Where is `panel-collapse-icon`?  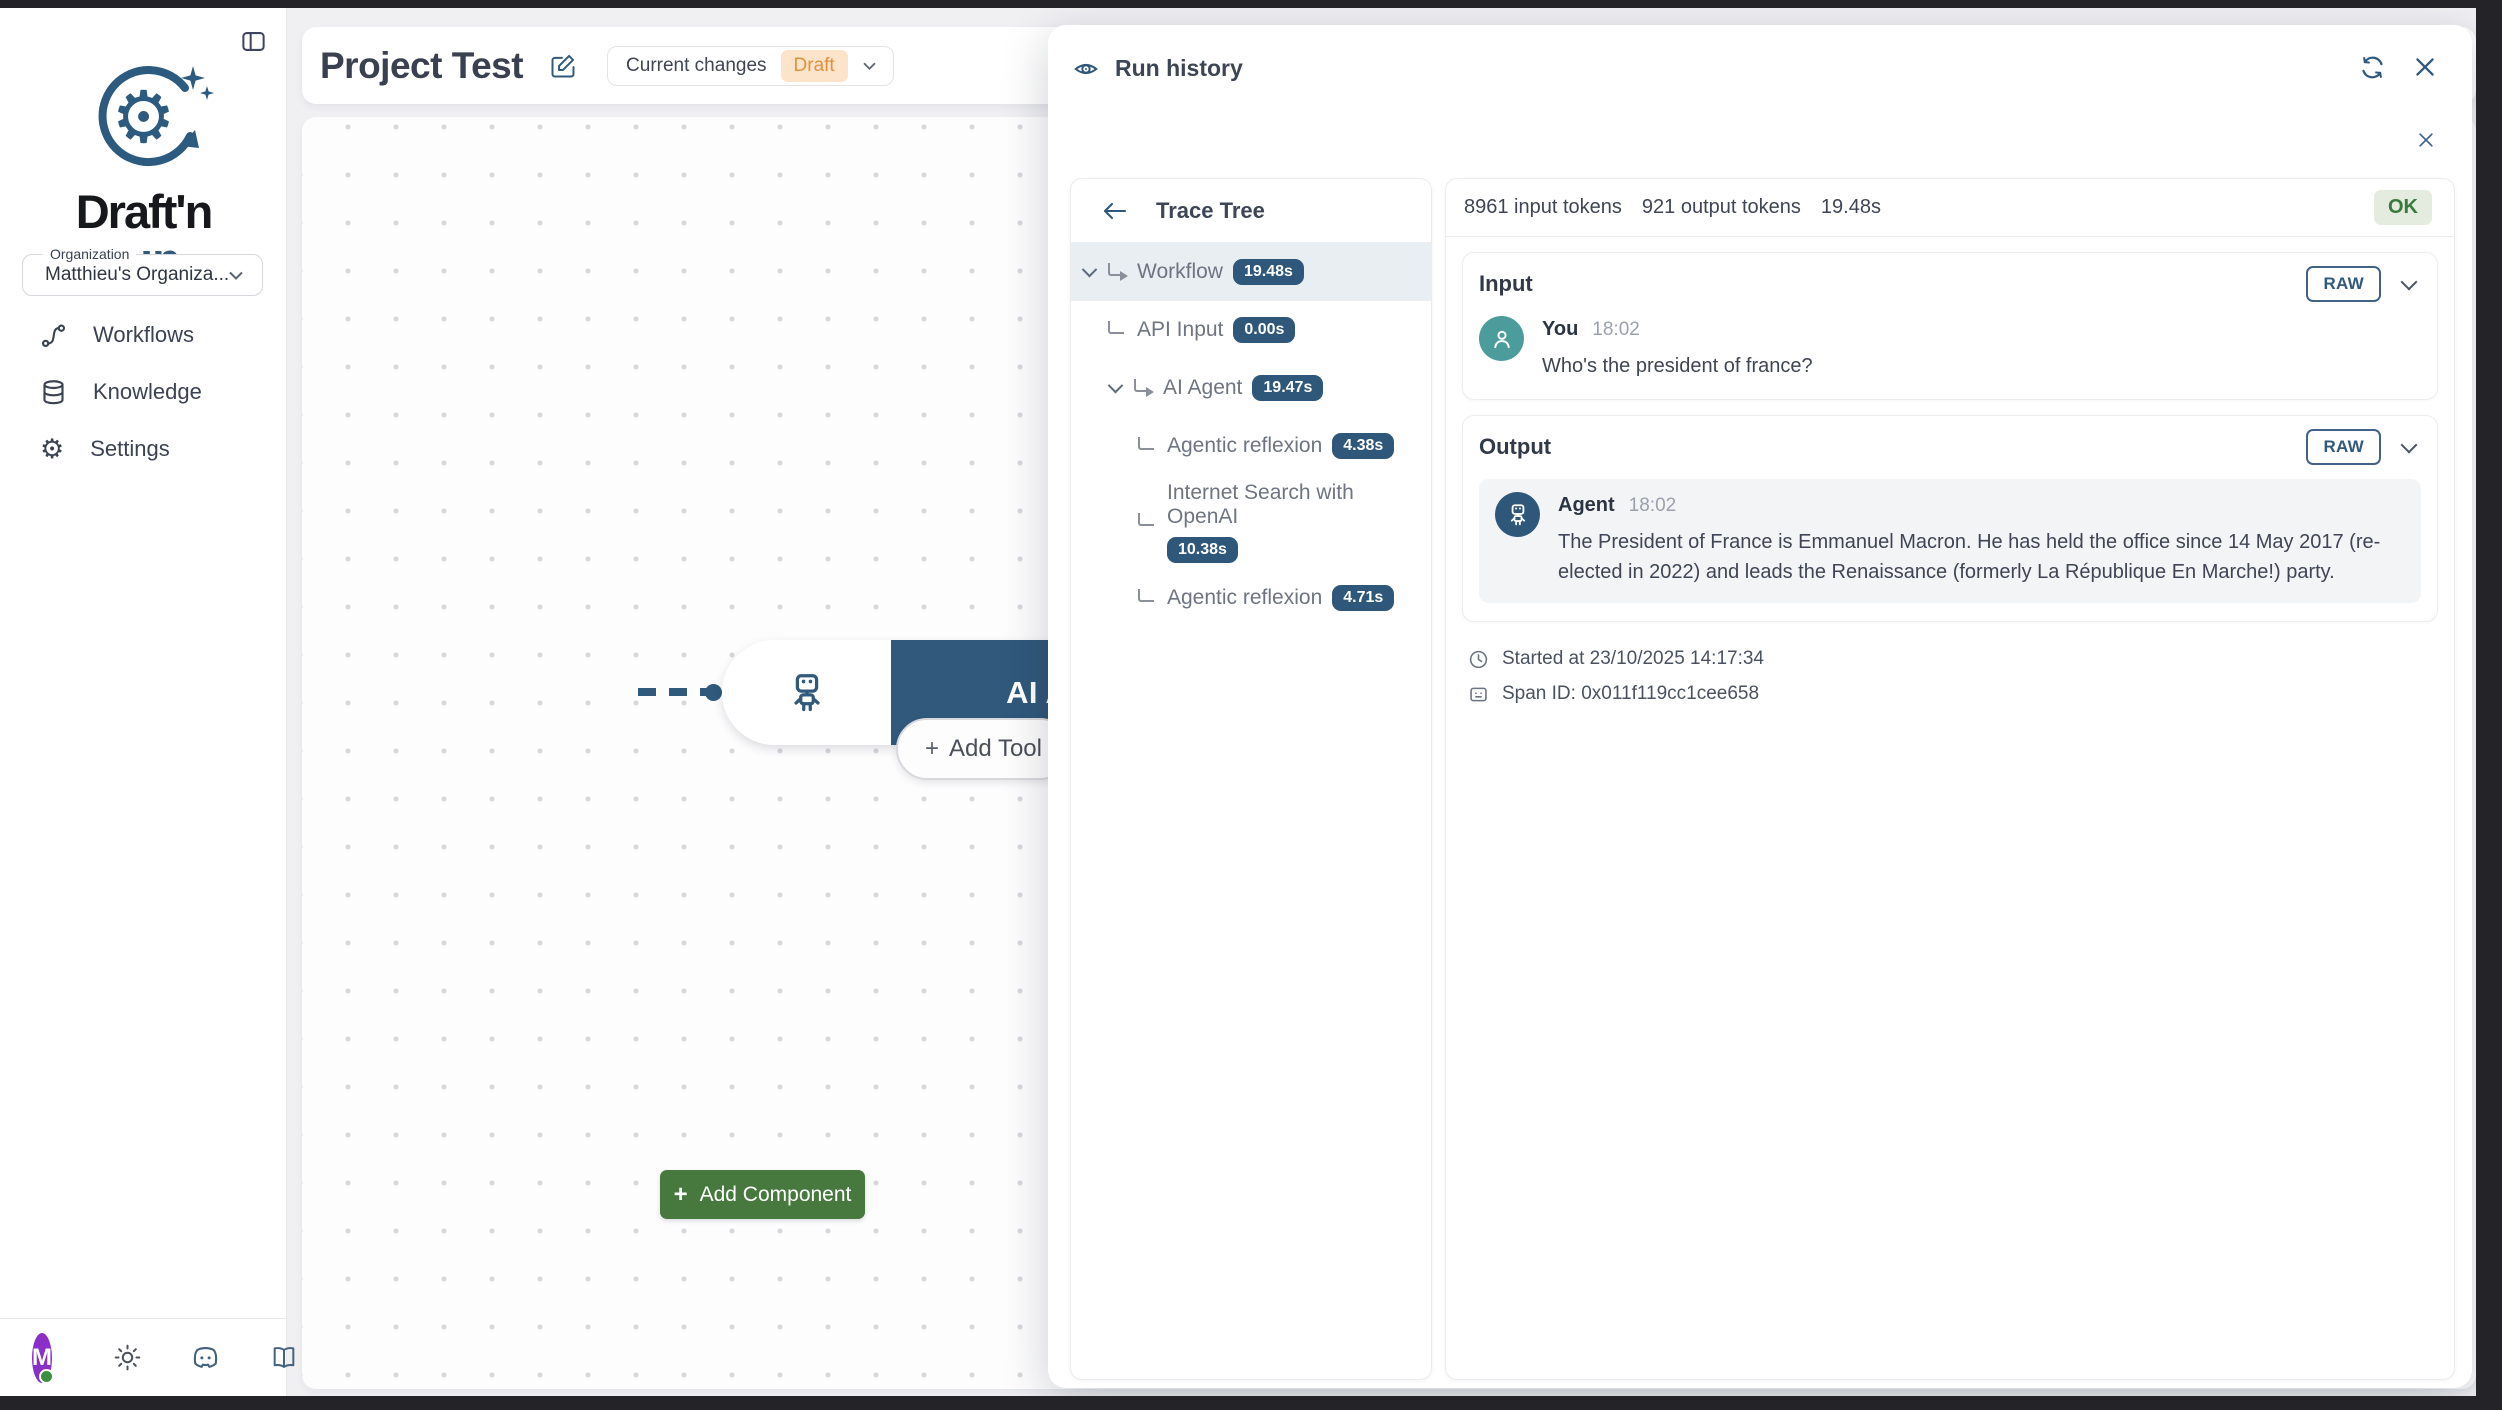 panel-collapse-icon is located at coordinates (253, 41).